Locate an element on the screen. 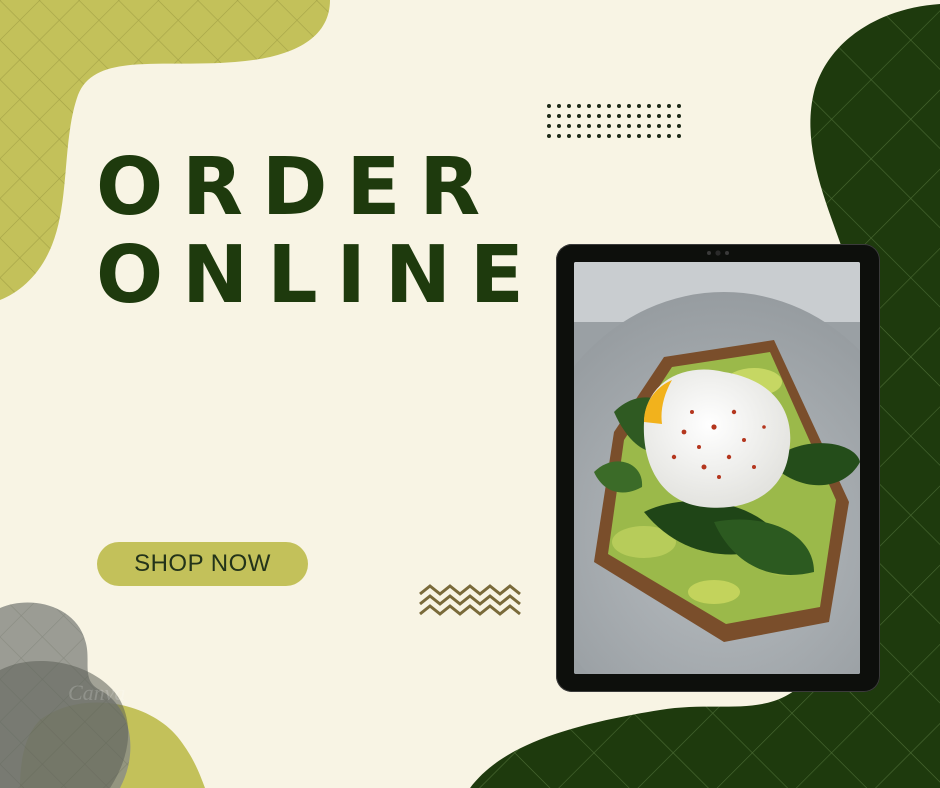  zigzag-icon is located at coordinates (470, 600).